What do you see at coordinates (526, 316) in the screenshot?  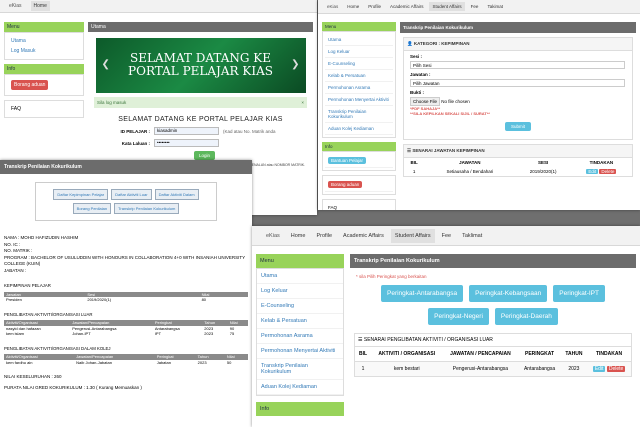 I see `level-daerah-button: Peringkat-Daerah` at bounding box center [526, 316].